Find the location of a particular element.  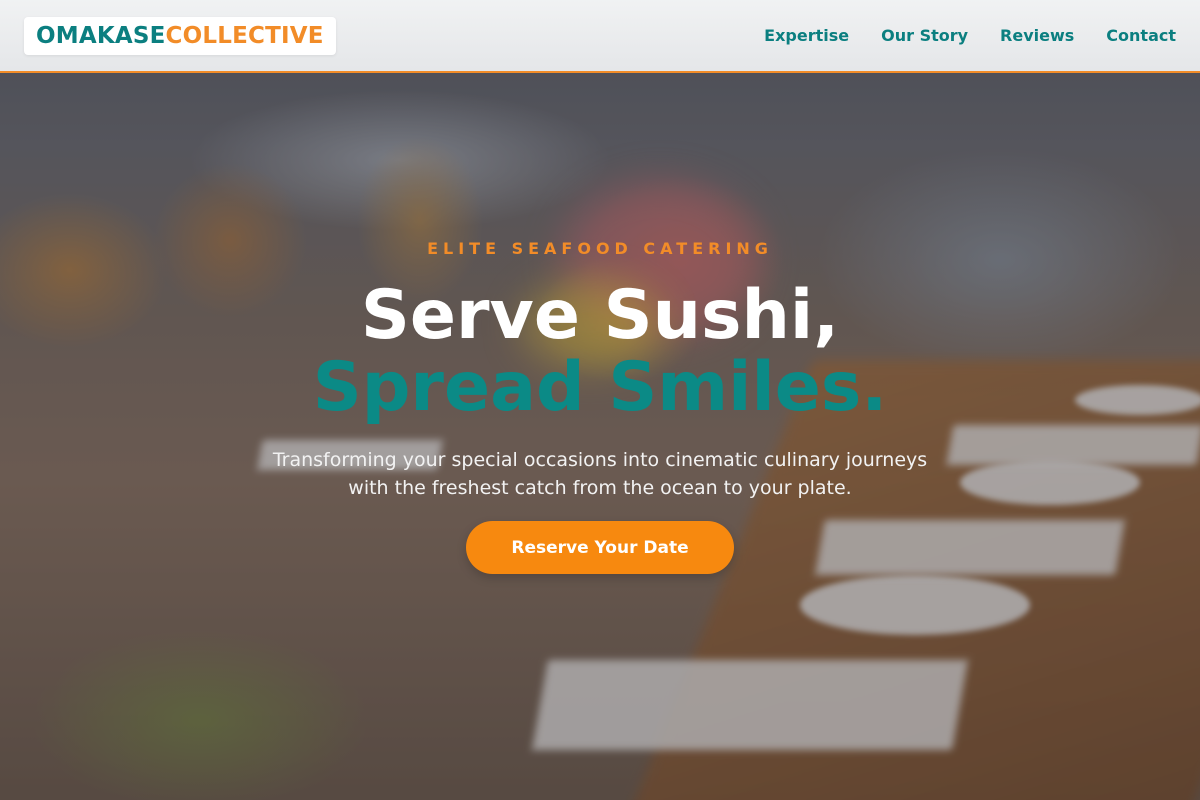

reserve-date-button: Reserve Your Date is located at coordinates (600, 547).